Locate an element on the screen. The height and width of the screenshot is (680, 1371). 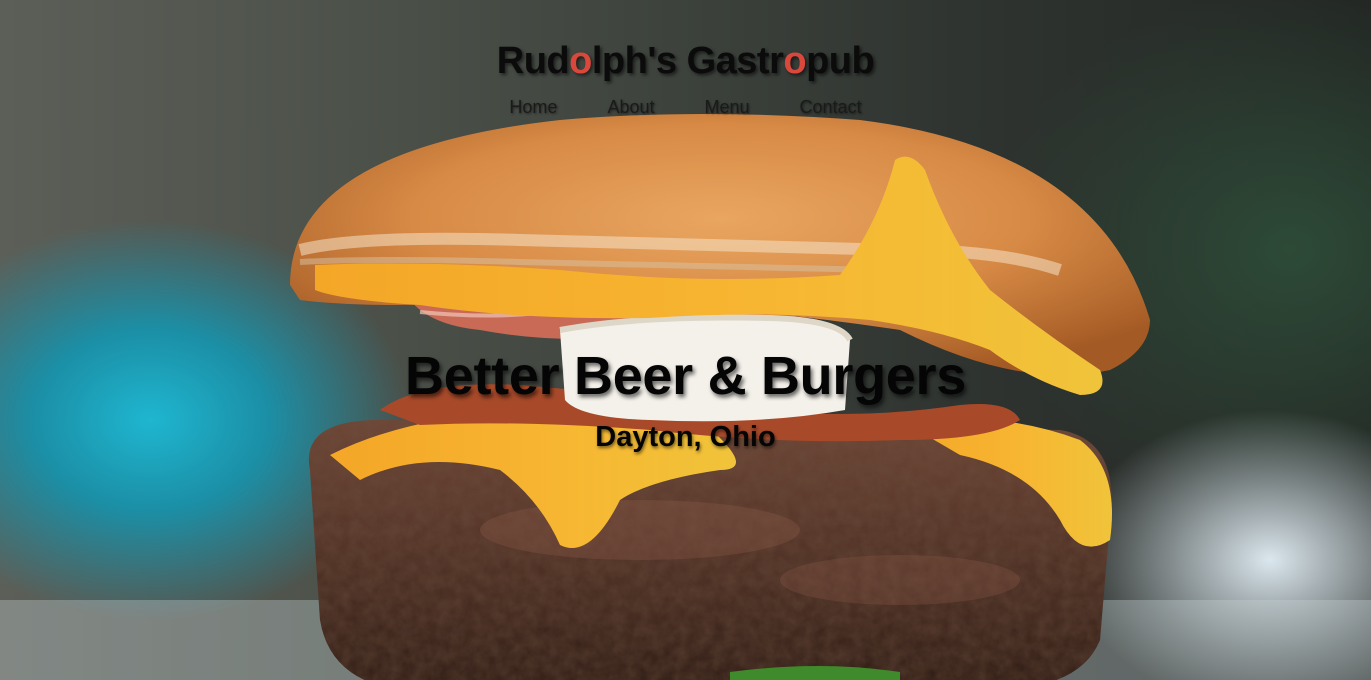
nav-link-home: Home is located at coordinates (533, 107).